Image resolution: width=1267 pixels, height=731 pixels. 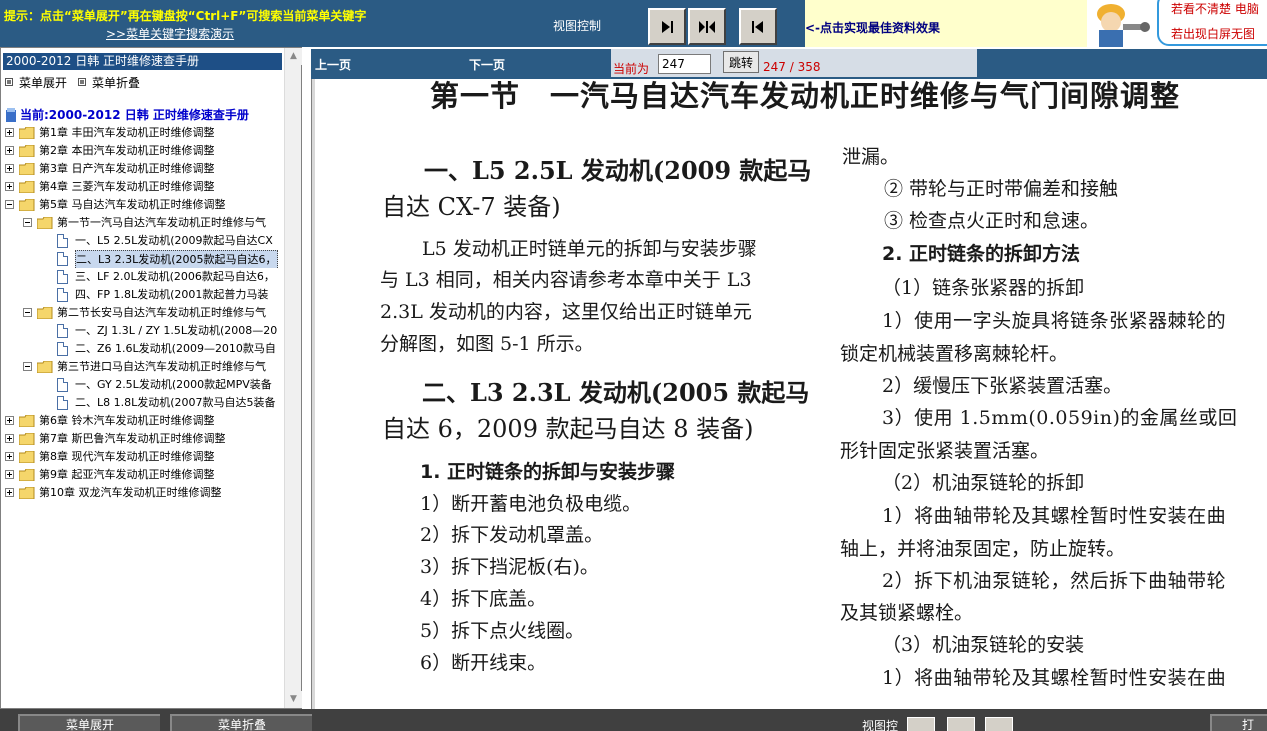 I want to click on tree-item: 三、LF 2.0L发动机(2006款起马自达6，, so click(x=142, y=277).